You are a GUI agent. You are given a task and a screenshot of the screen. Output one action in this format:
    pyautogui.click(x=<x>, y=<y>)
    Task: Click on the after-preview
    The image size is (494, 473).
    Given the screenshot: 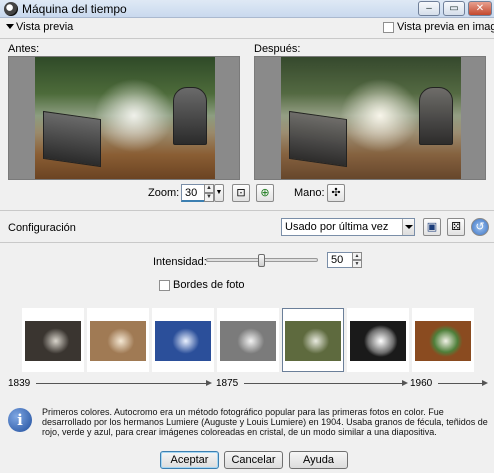 What is the action you would take?
    pyautogui.click(x=370, y=118)
    